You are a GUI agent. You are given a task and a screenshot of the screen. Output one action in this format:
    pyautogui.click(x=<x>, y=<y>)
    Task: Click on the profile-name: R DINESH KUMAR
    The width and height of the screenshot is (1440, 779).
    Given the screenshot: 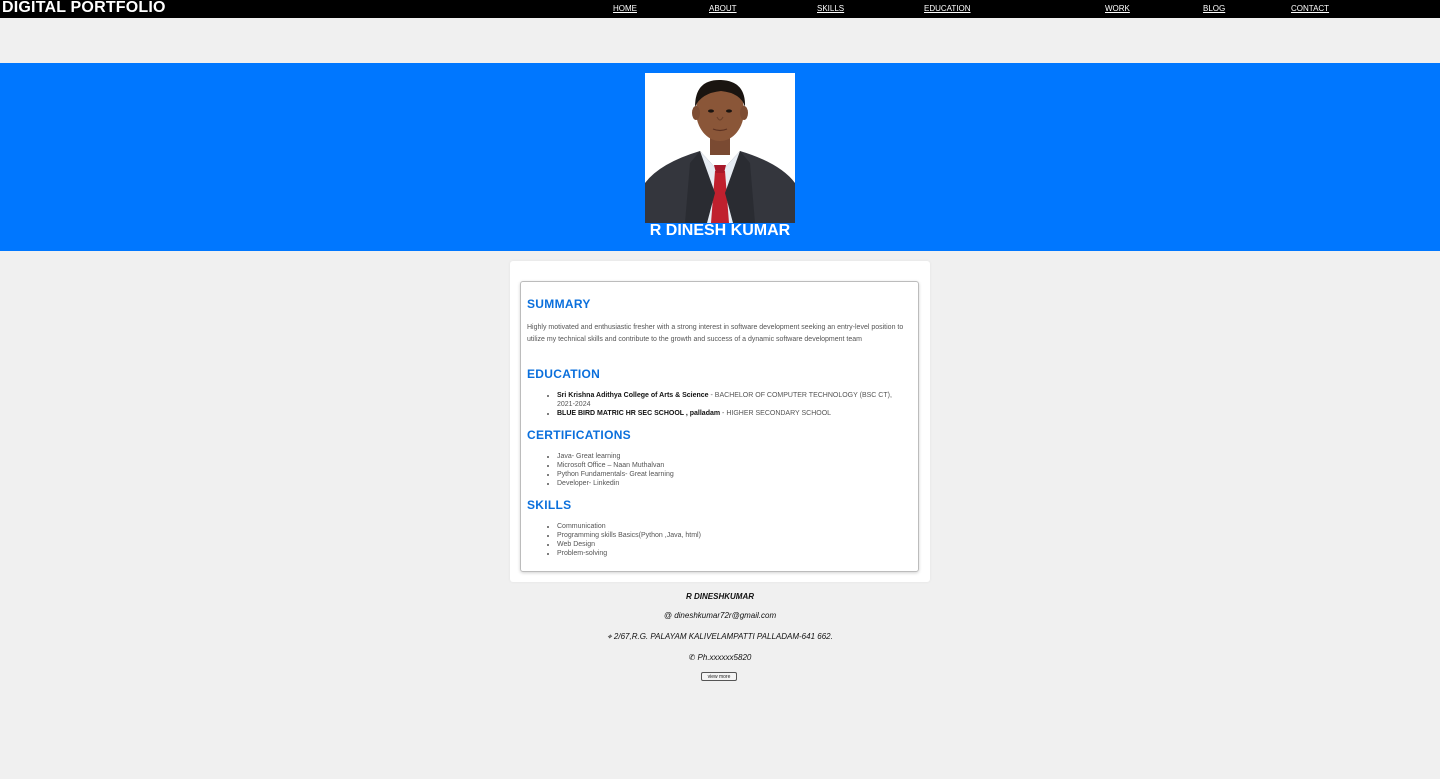 What is the action you would take?
    pyautogui.click(x=720, y=230)
    